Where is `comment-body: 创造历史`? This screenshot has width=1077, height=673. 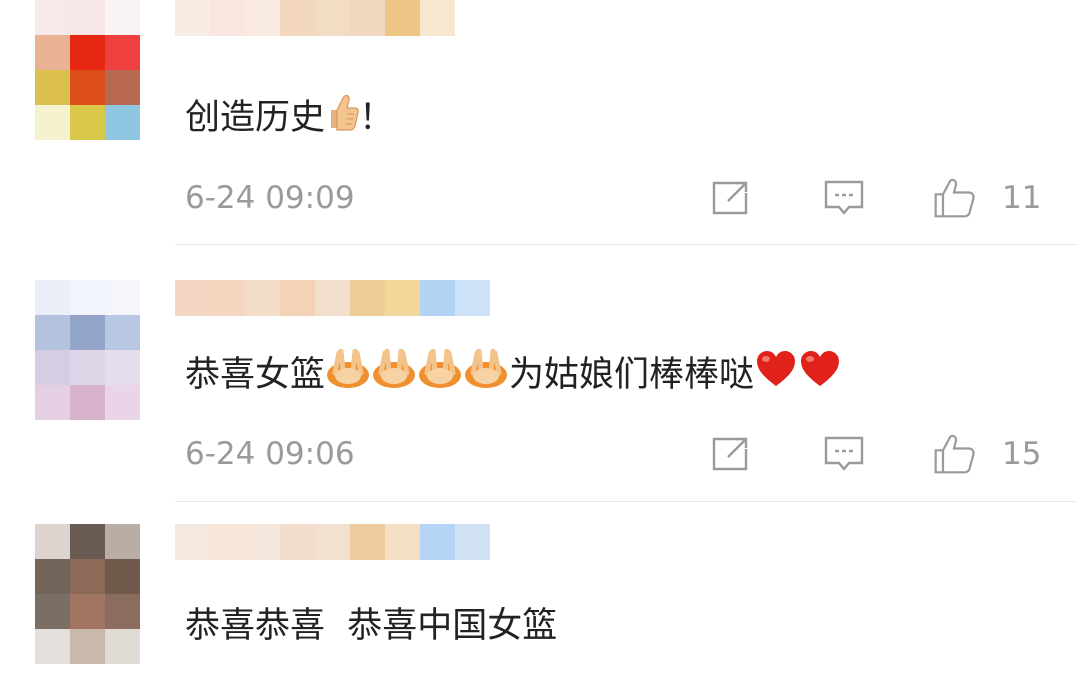
comment-body: 创造历史 is located at coordinates (255, 117).